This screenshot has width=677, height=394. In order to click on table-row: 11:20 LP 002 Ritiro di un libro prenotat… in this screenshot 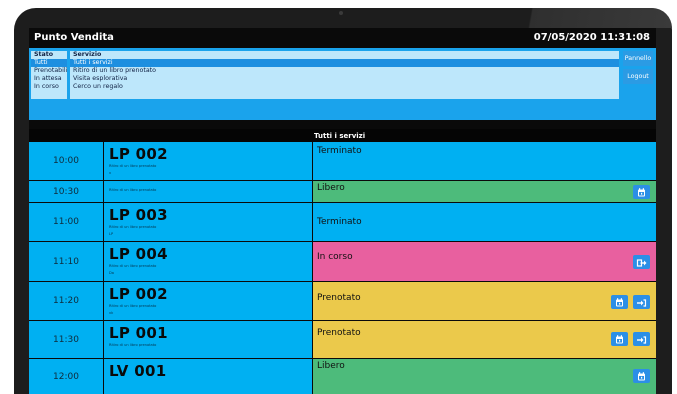, I will do `click(342, 301)`.